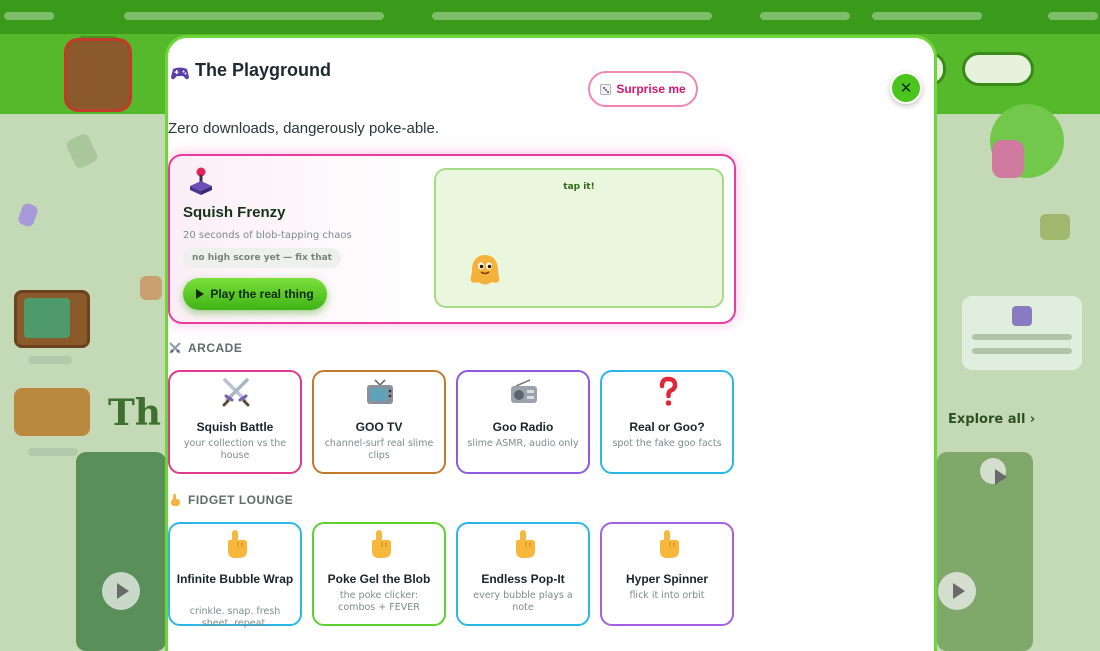 The width and height of the screenshot is (1100, 651). What do you see at coordinates (523, 427) in the screenshot?
I see `game-card-title: Goo Radio` at bounding box center [523, 427].